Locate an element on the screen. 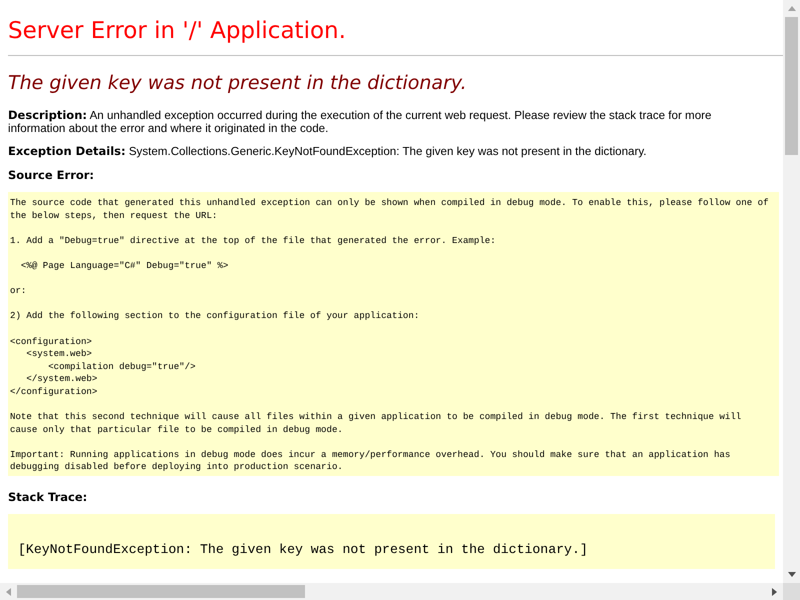  vertical-scrollbar is located at coordinates (791, 291).